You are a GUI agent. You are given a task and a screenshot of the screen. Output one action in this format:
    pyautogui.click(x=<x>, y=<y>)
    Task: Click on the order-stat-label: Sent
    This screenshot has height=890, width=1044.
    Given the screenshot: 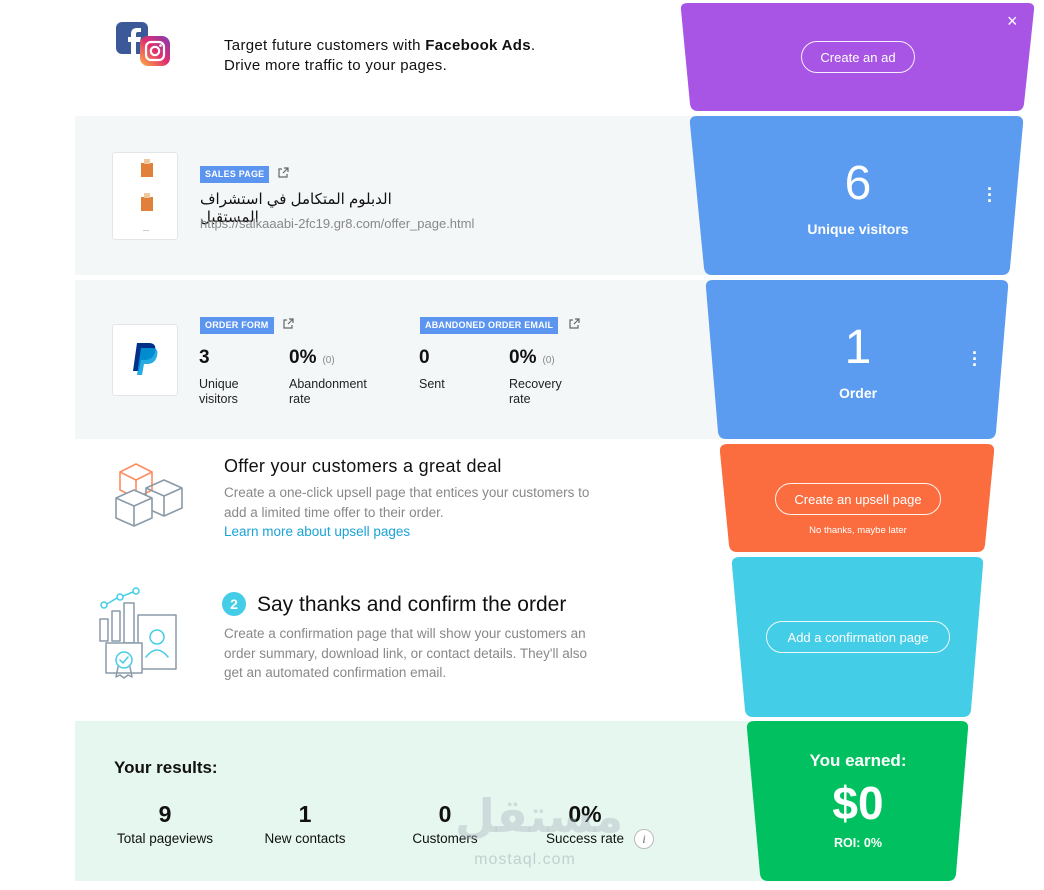 What is the action you would take?
    pyautogui.click(x=432, y=384)
    